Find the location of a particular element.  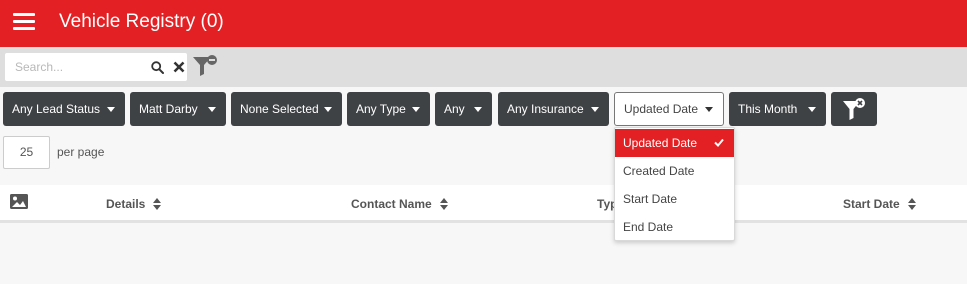

date-field-select: Updated Date is located at coordinates (669, 109).